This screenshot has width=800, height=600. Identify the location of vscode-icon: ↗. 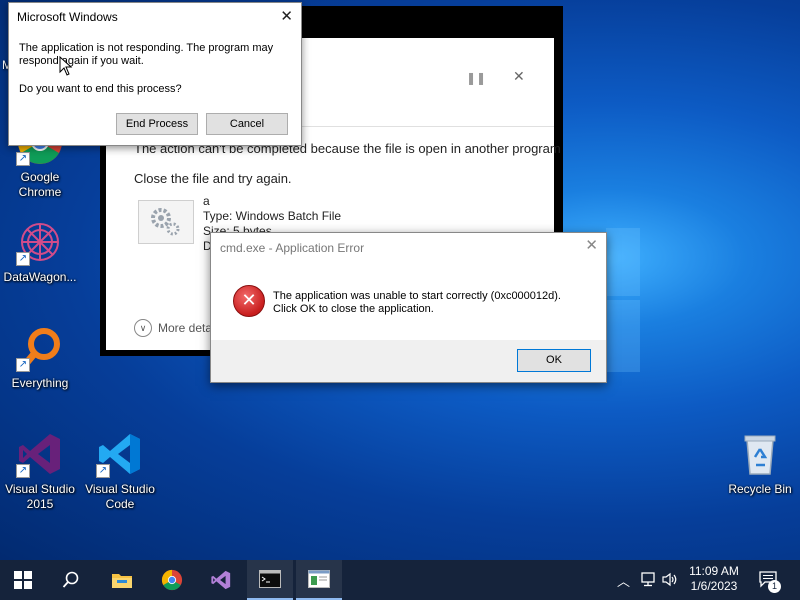
(120, 454).